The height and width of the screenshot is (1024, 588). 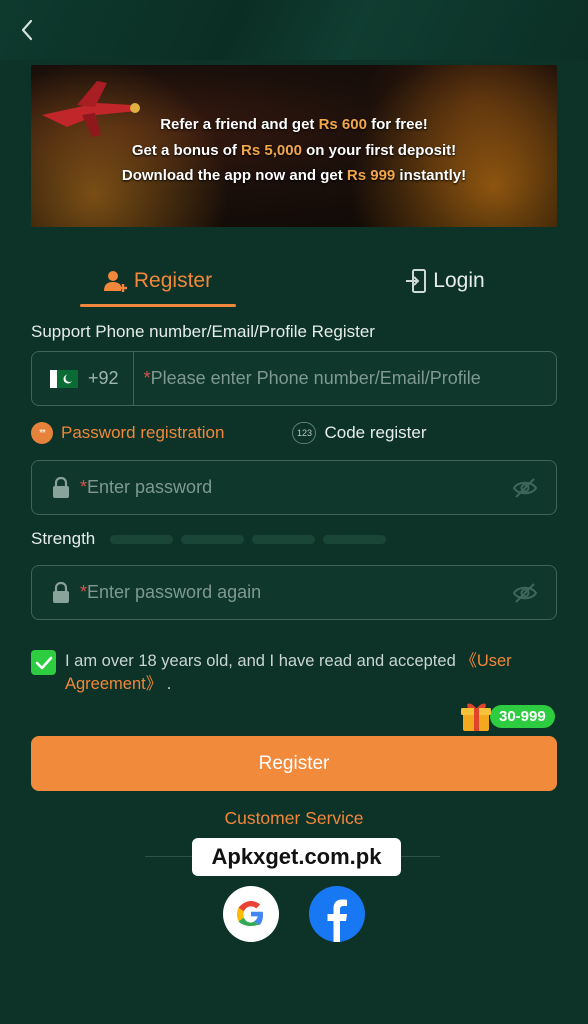 I want to click on pakistan-flag-icon, so click(x=64, y=378).